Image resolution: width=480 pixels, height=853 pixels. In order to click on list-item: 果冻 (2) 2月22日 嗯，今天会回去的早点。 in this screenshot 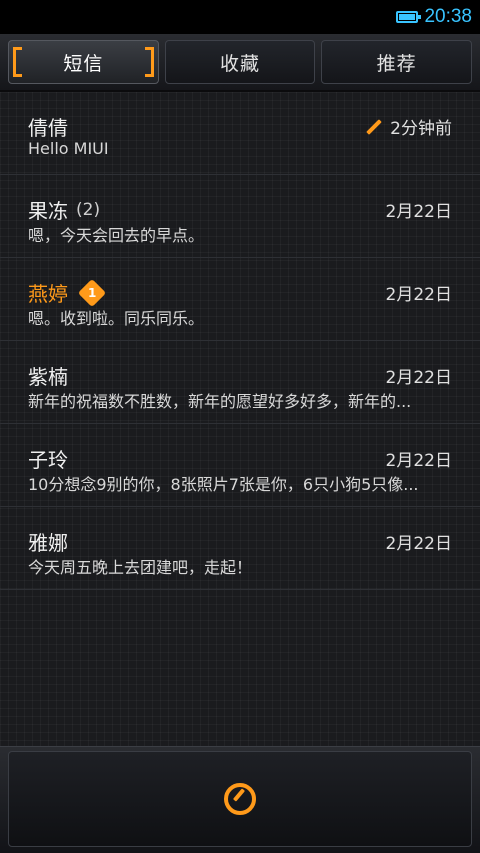, I will do `click(240, 216)`.